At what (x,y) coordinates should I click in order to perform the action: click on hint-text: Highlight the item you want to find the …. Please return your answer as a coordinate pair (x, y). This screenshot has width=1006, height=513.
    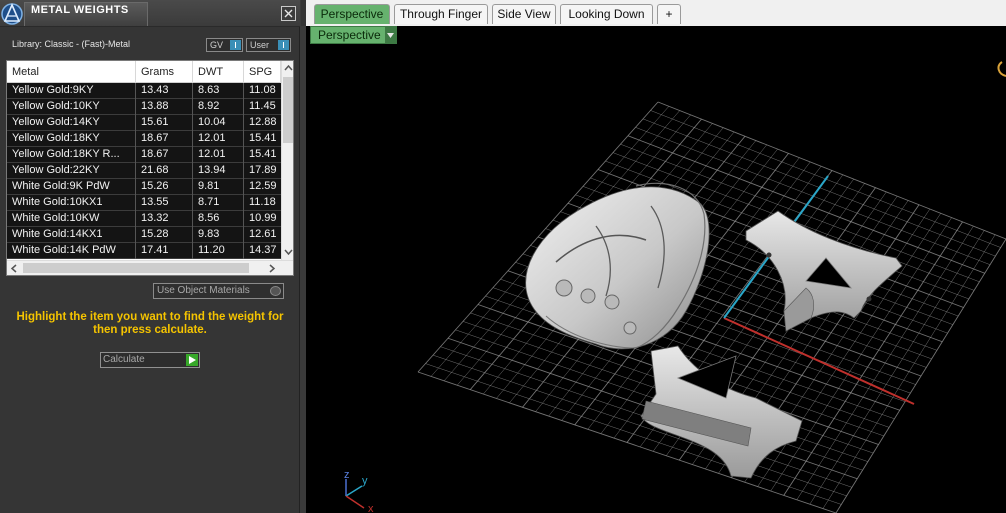
    Looking at the image, I should click on (150, 323).